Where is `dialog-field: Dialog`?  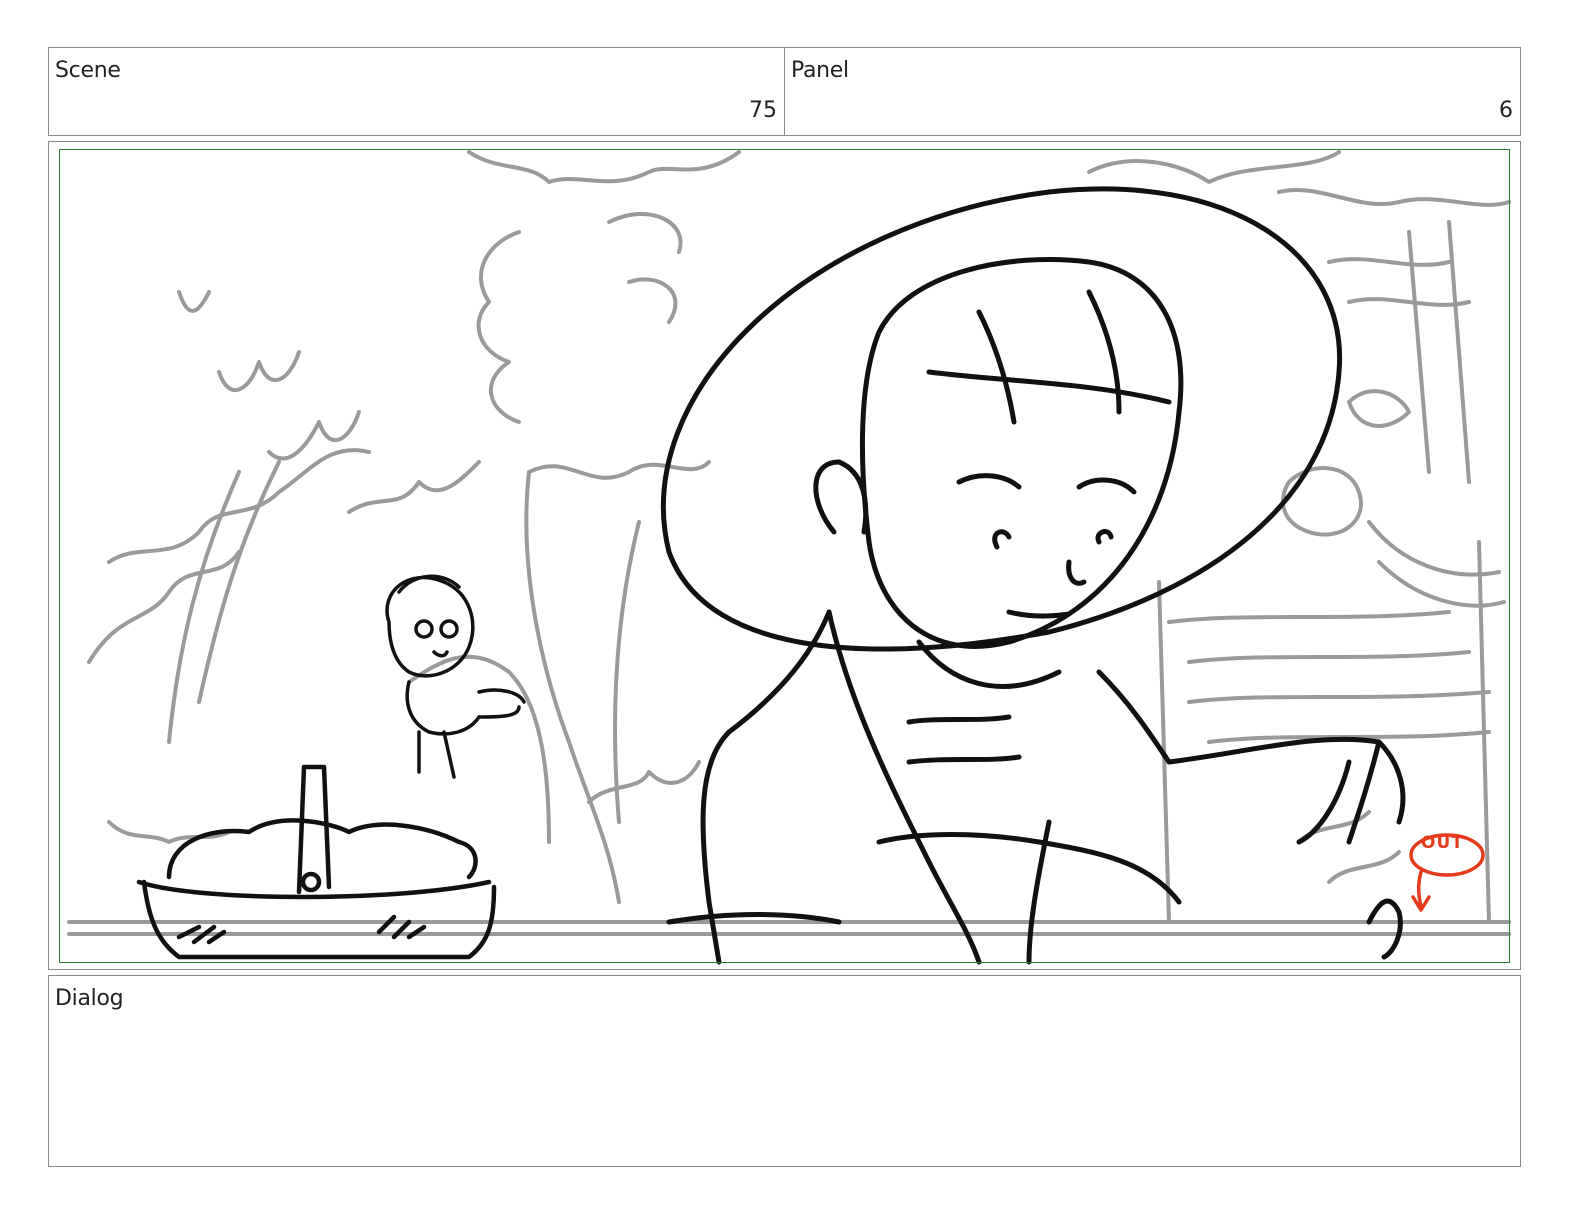 dialog-field: Dialog is located at coordinates (784, 1071).